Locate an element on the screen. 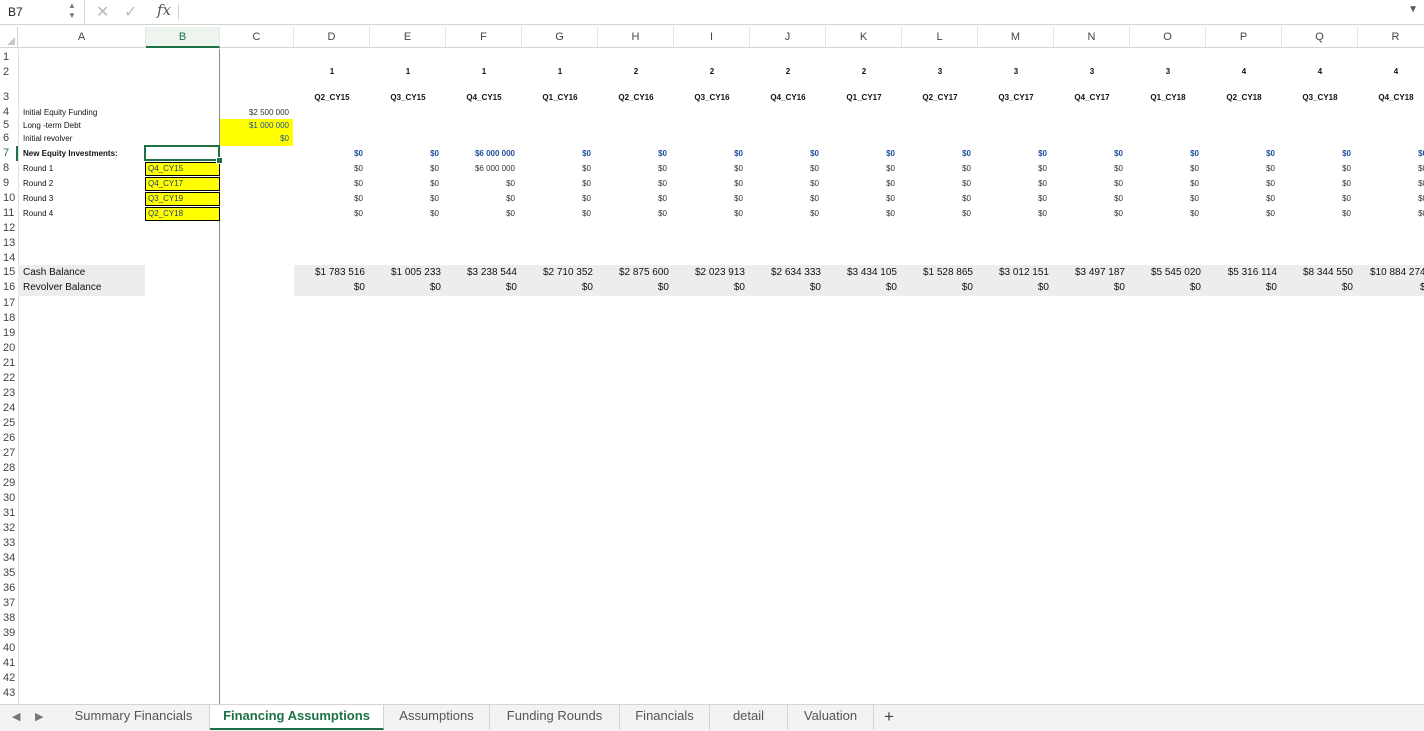 The image size is (1424, 731). column-header-e: E is located at coordinates (408, 37).